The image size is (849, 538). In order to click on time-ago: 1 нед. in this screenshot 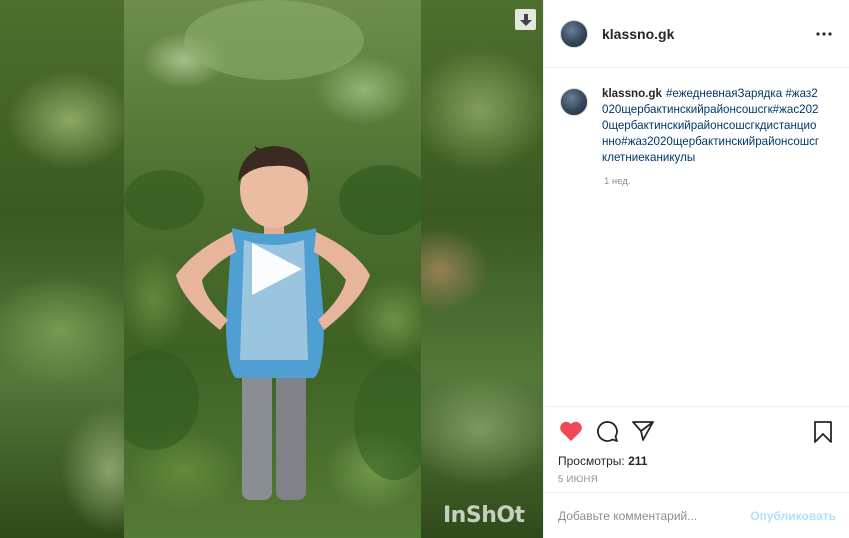, I will do `click(617, 181)`.